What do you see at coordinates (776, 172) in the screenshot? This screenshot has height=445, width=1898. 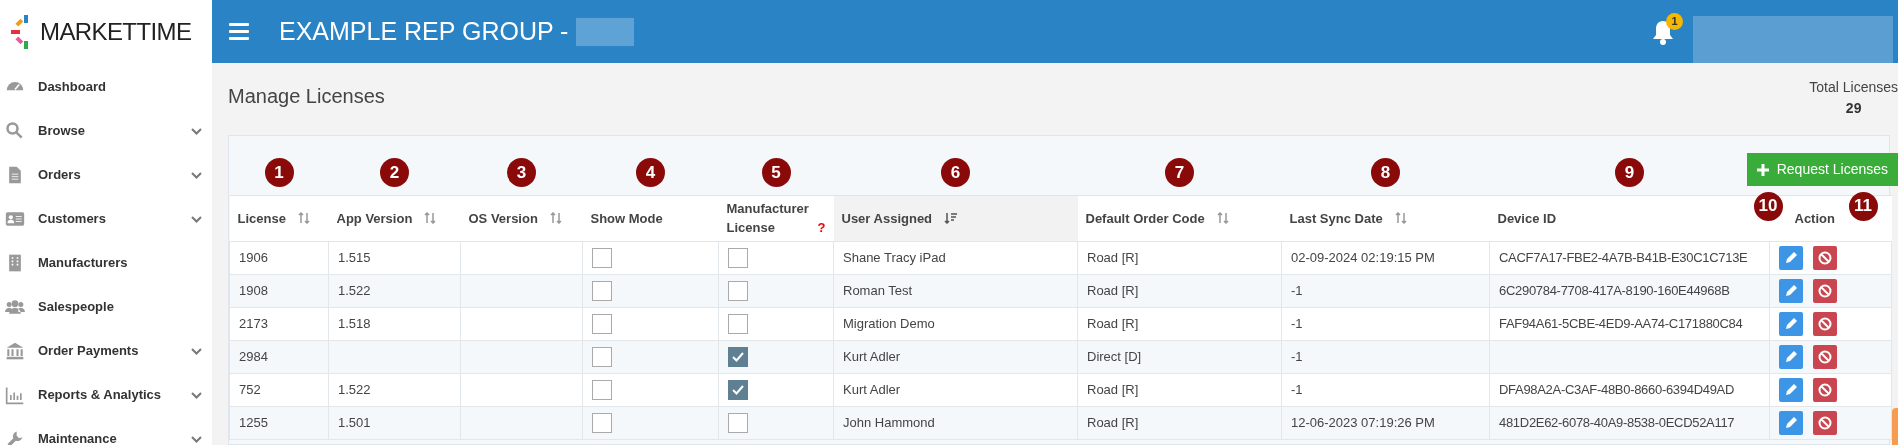 I see `callout-marker: 5` at bounding box center [776, 172].